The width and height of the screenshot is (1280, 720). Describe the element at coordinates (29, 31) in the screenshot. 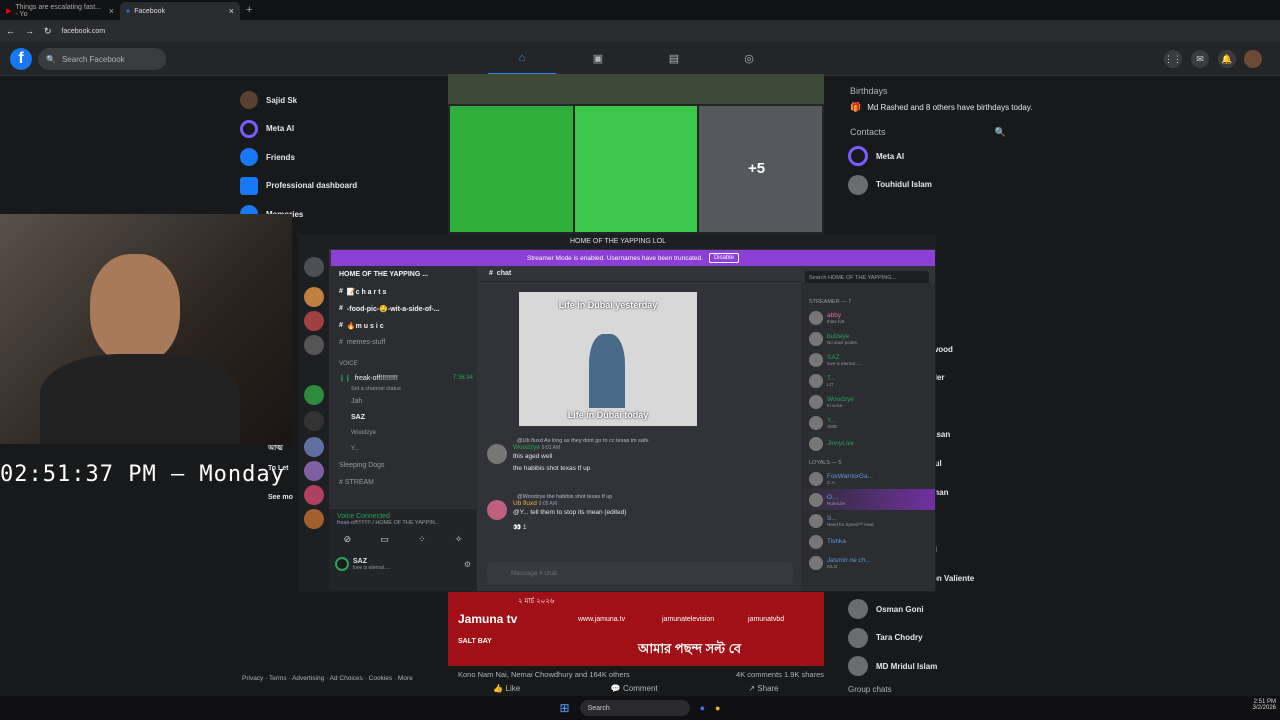

I see `forward-icon: →` at that location.